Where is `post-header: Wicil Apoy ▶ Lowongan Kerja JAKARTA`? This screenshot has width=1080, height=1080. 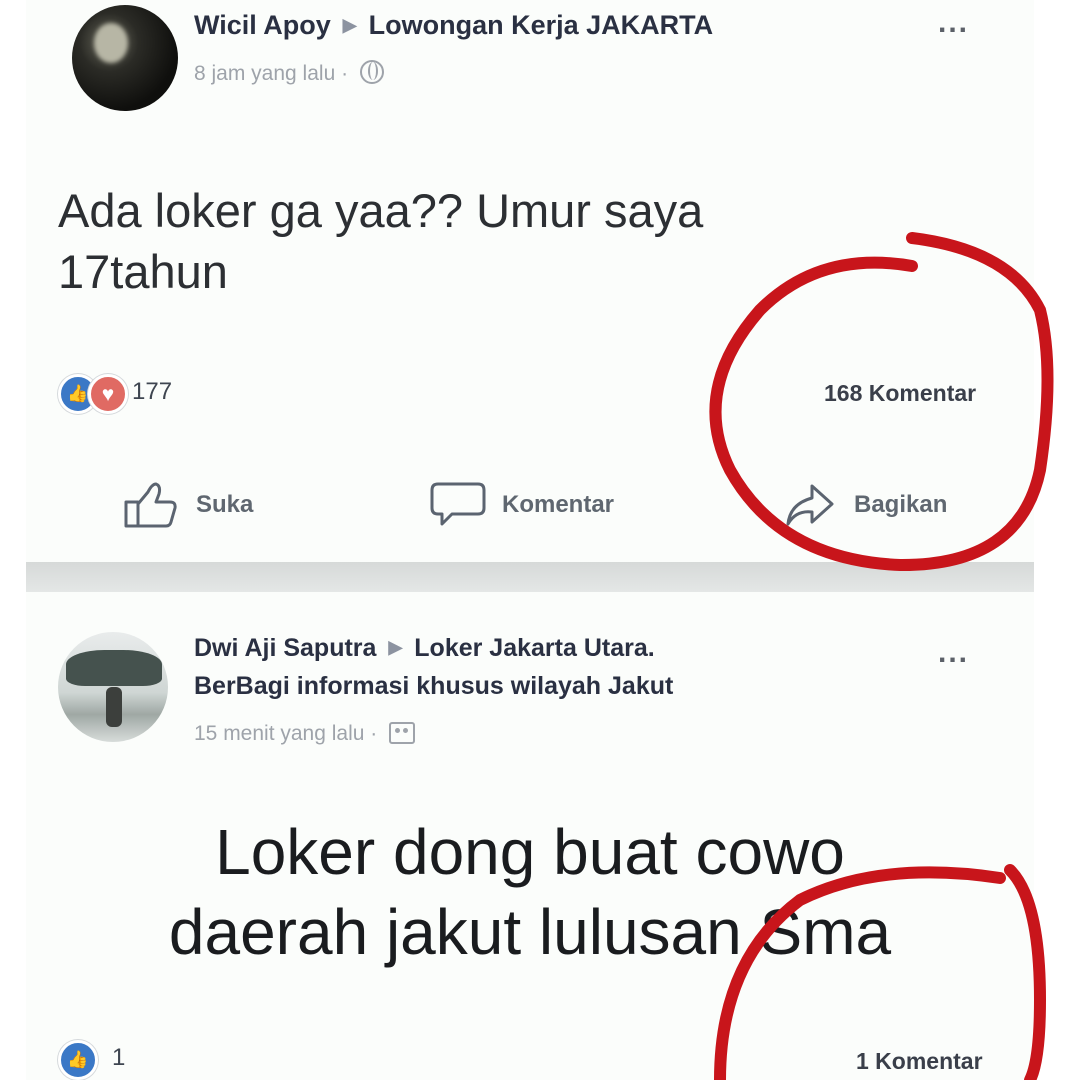 post-header: Wicil Apoy ▶ Lowongan Kerja JAKARTA is located at coordinates (453, 25).